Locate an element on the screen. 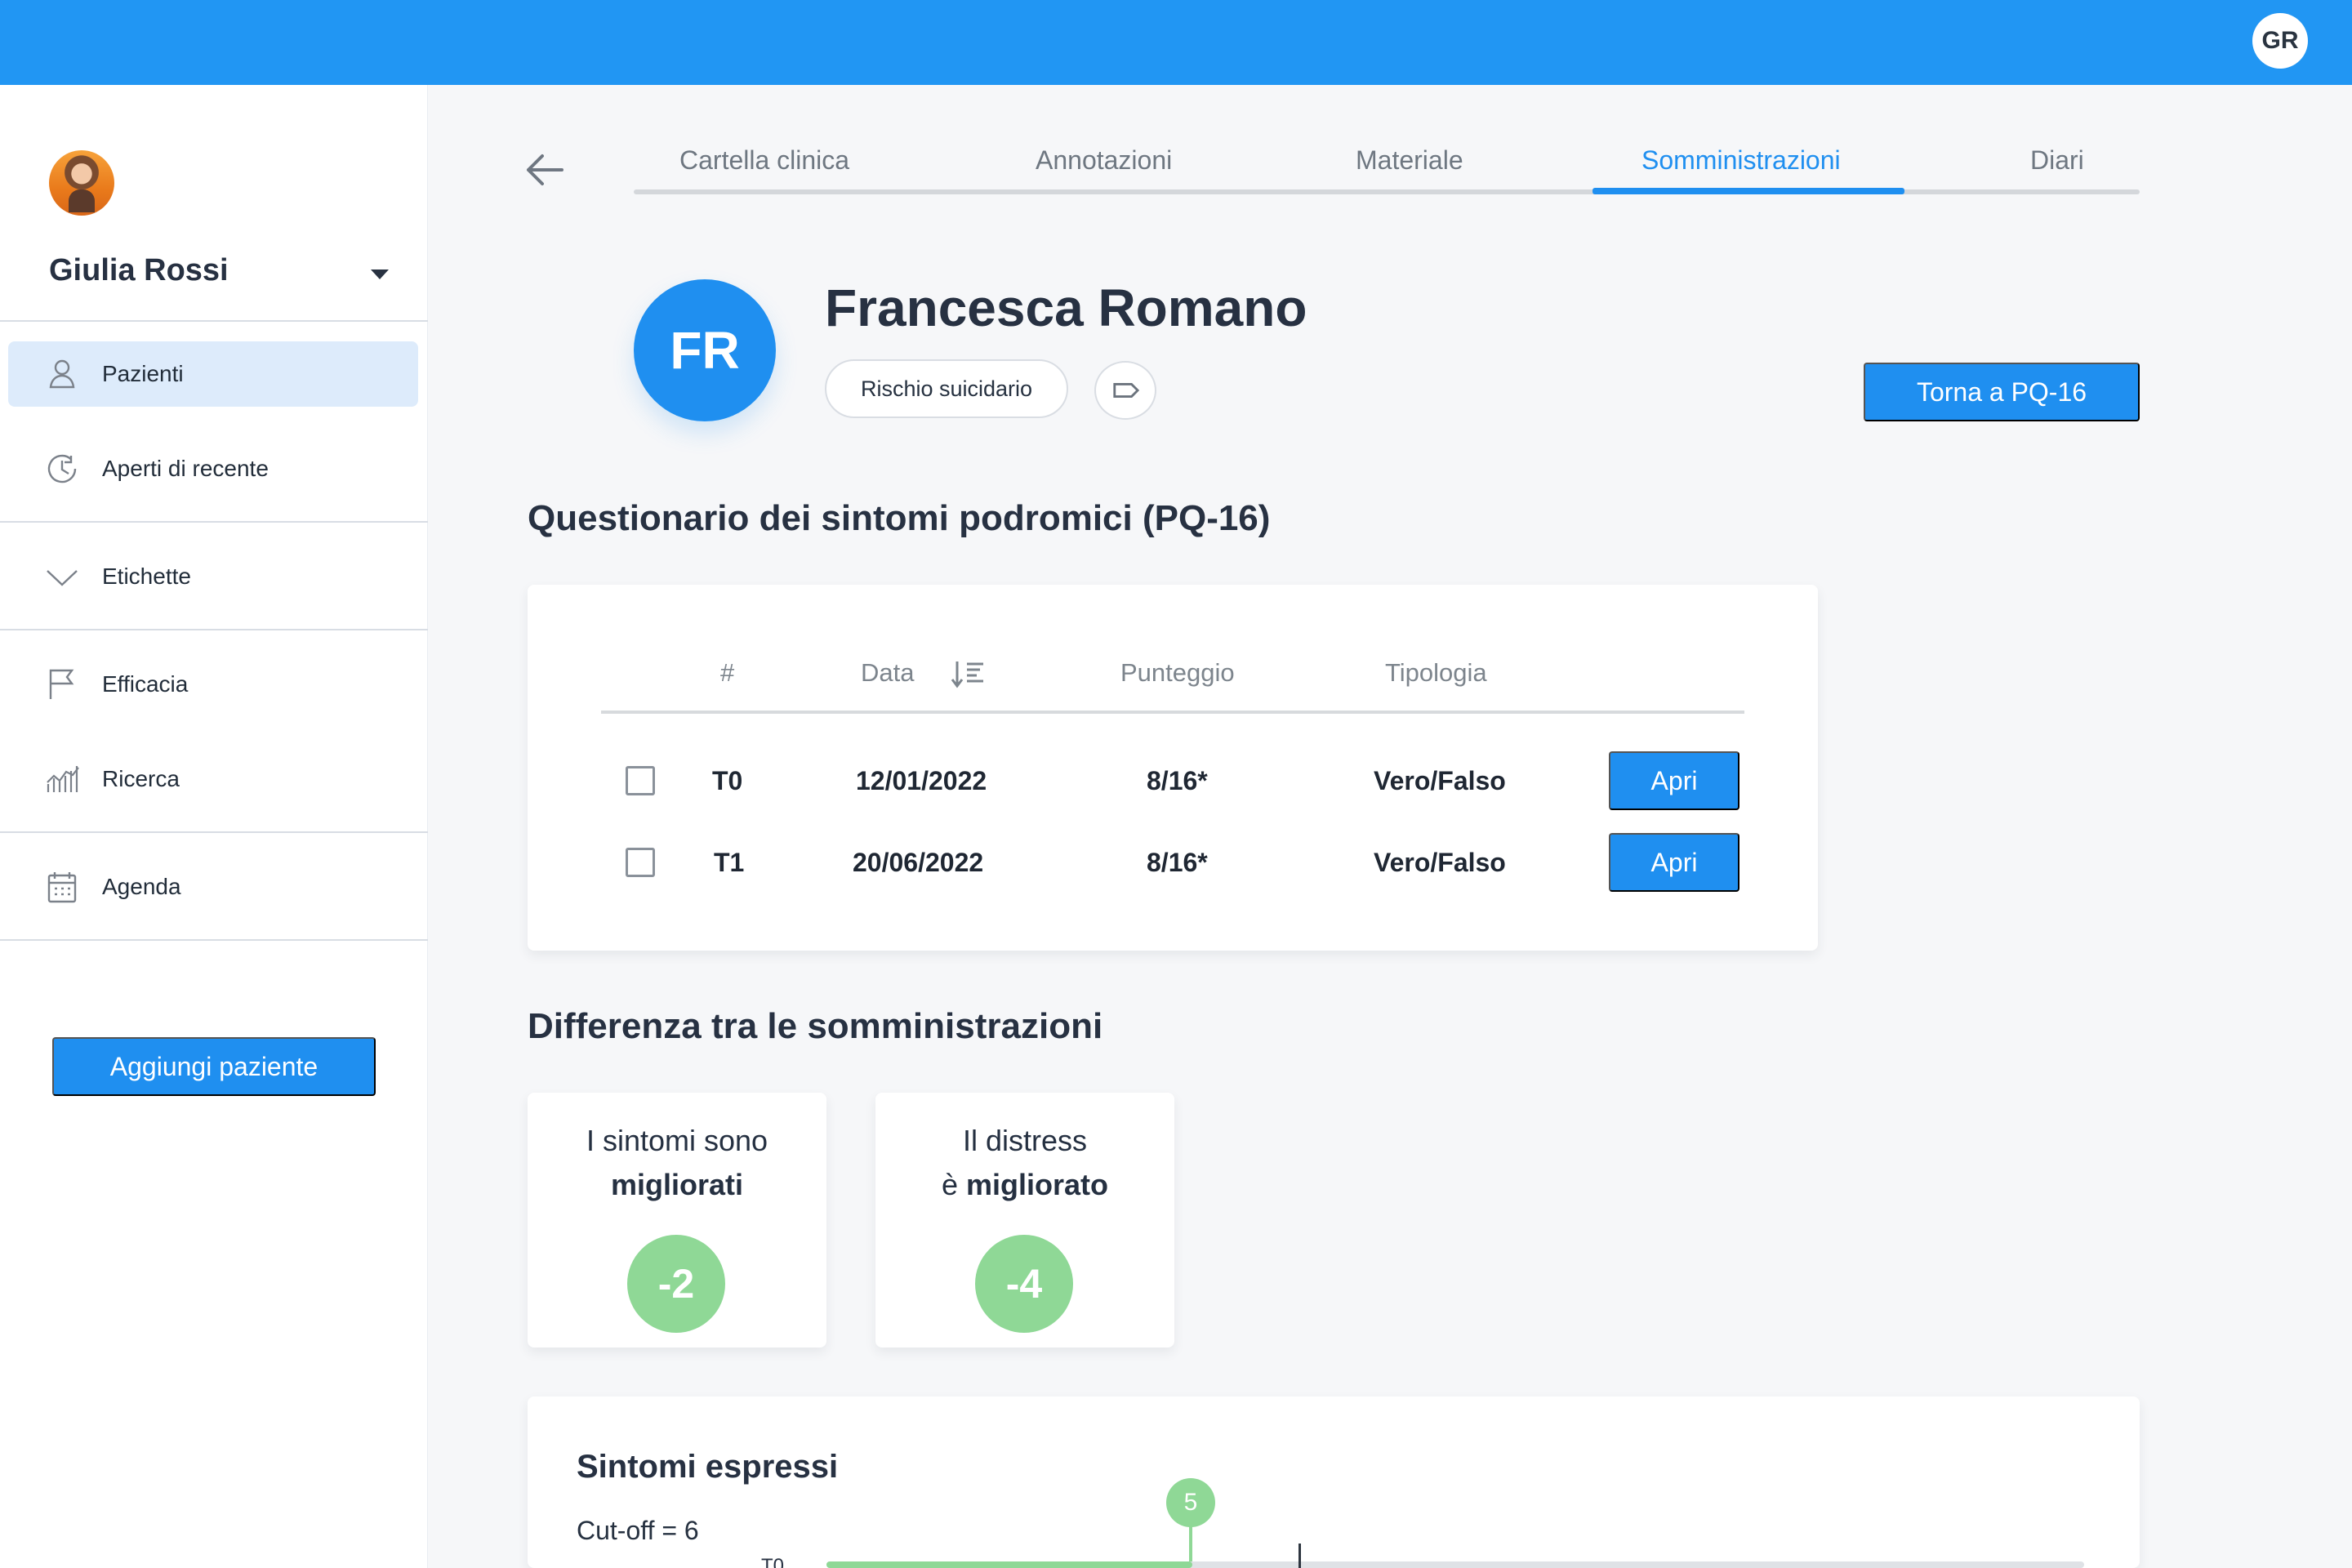 The image size is (2352, 1568). sidebar-item-aperti-di-recente: Aperti di recente is located at coordinates (213, 468).